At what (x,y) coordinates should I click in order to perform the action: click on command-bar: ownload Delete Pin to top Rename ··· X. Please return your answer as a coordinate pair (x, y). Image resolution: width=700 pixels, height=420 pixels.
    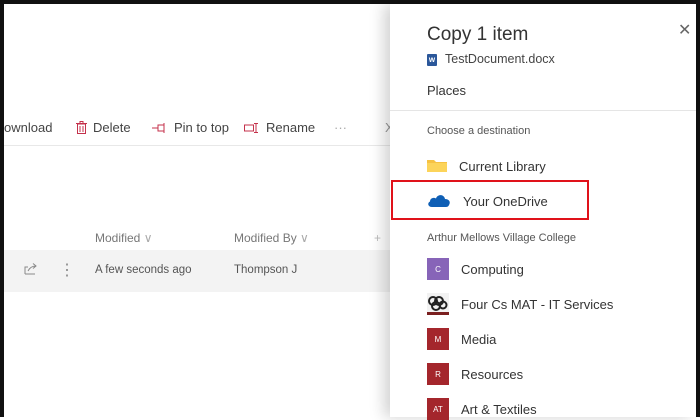
    Looking at the image, I should click on (214, 128).